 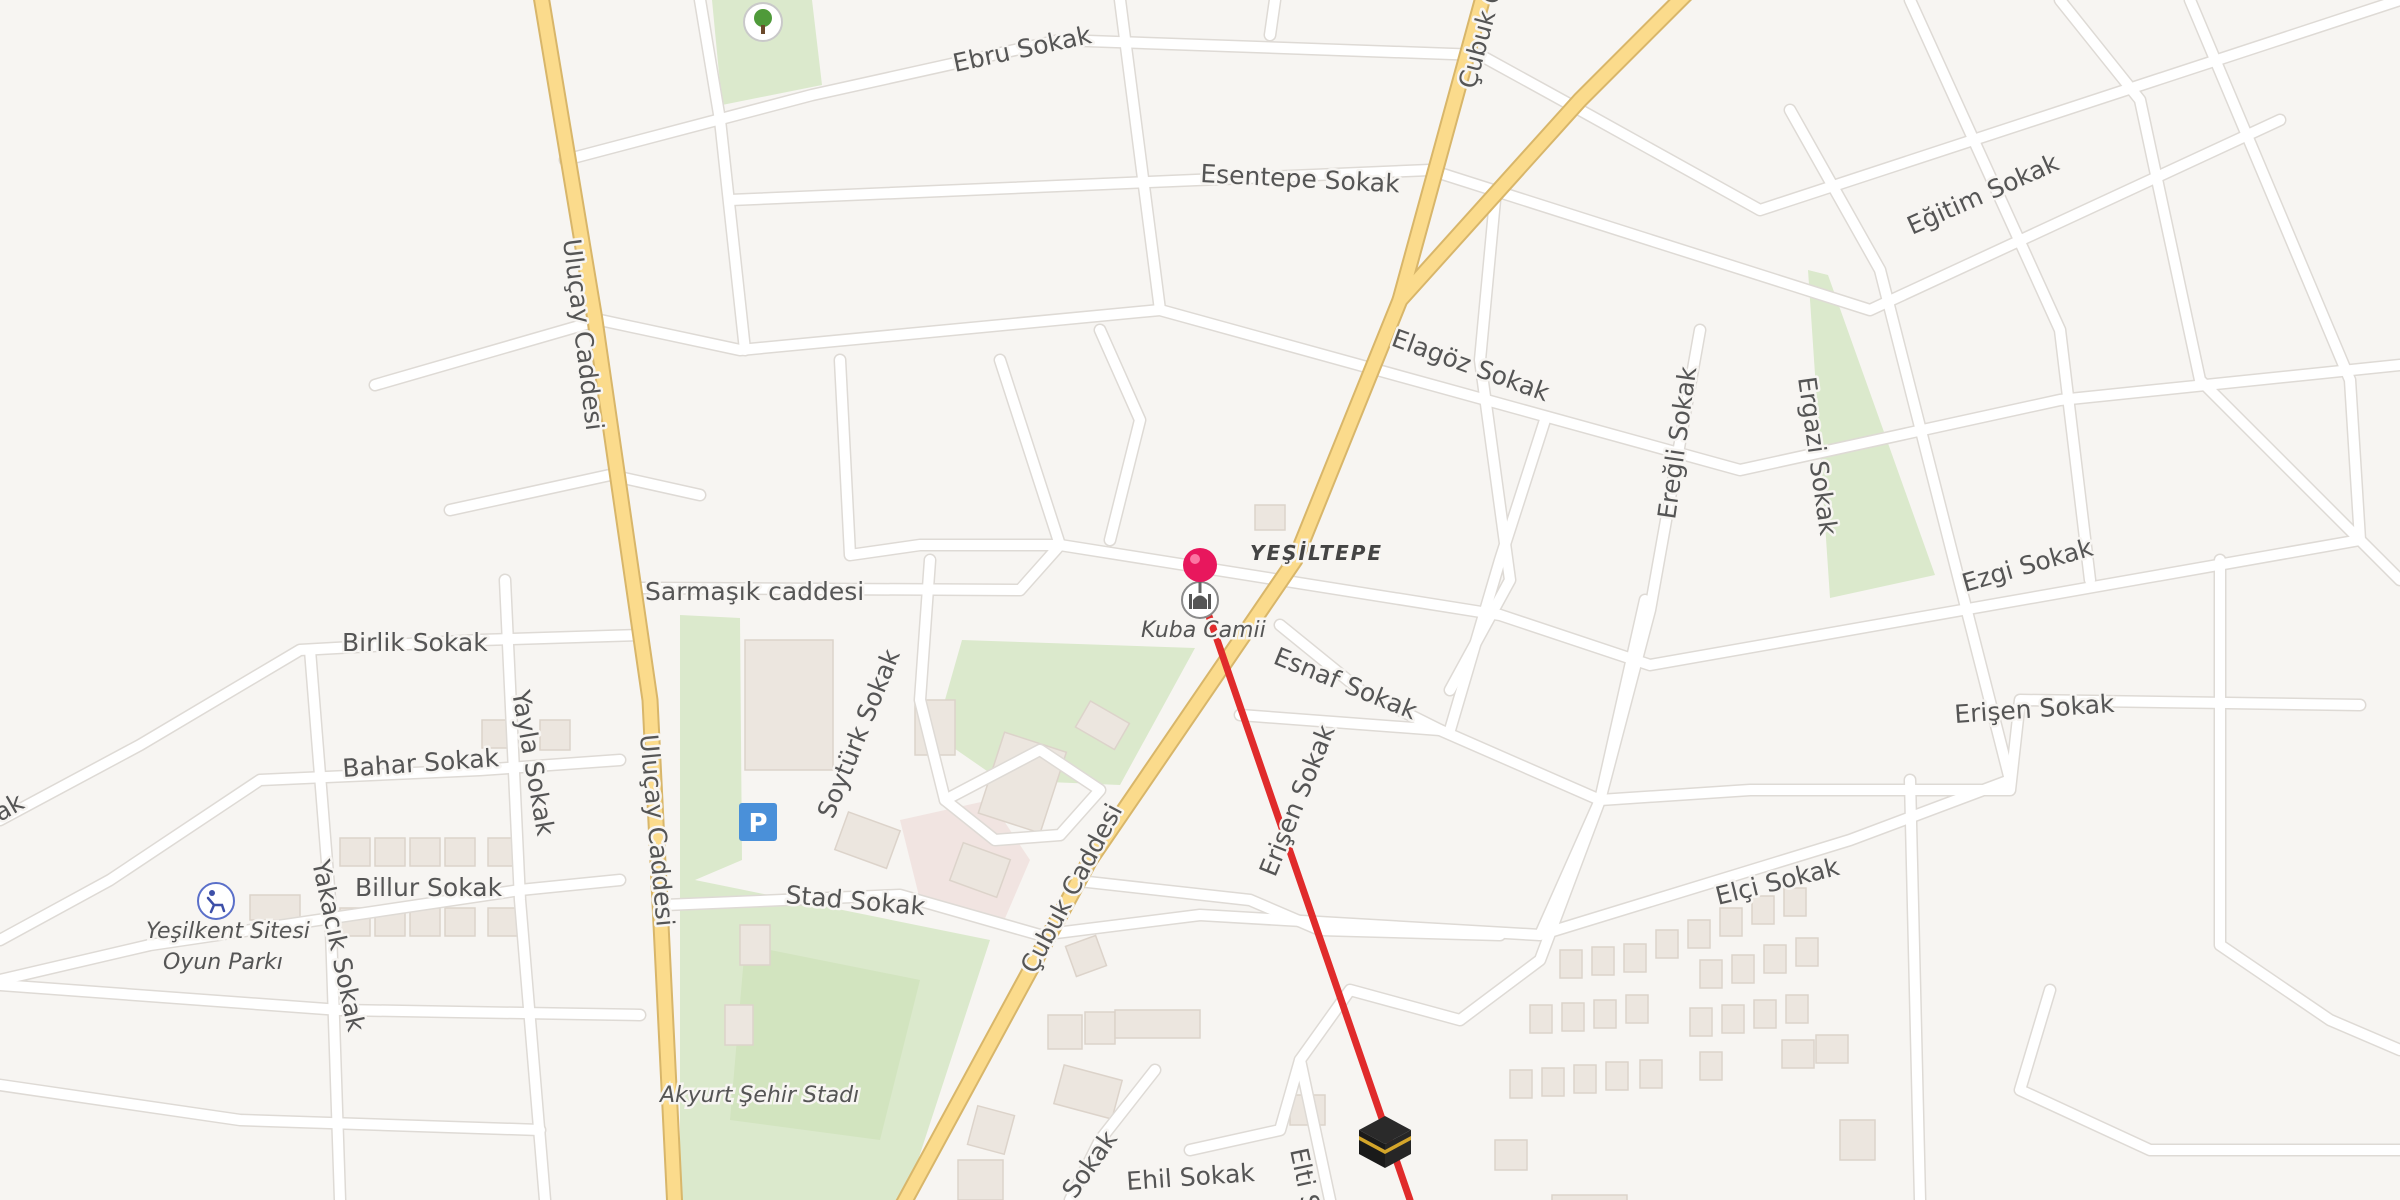 I want to click on poi-label-yesilkent: Yeşilkent Sitesi, so click(x=228, y=931).